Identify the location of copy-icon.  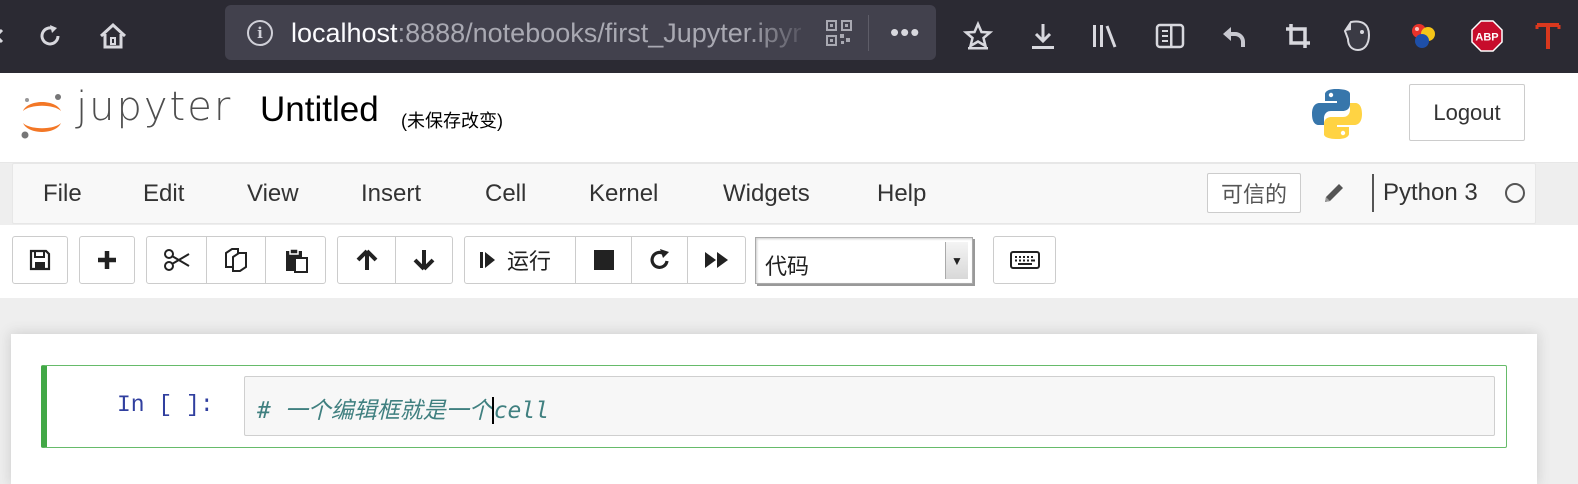
(236, 260).